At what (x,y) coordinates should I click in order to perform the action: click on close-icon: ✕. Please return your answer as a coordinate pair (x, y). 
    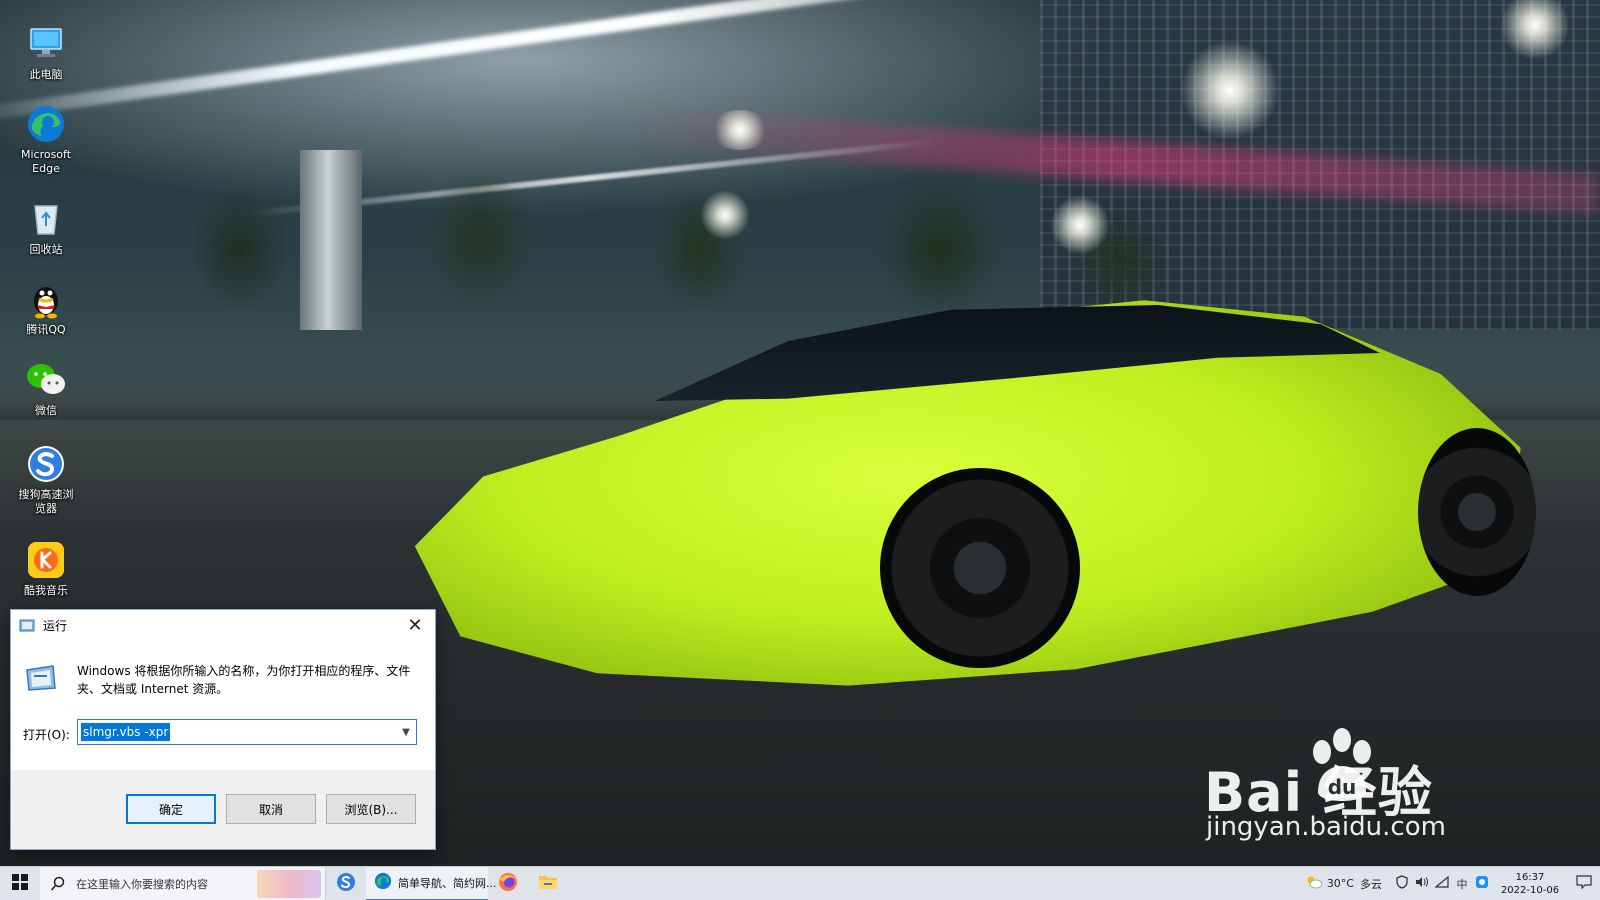
    Looking at the image, I should click on (415, 625).